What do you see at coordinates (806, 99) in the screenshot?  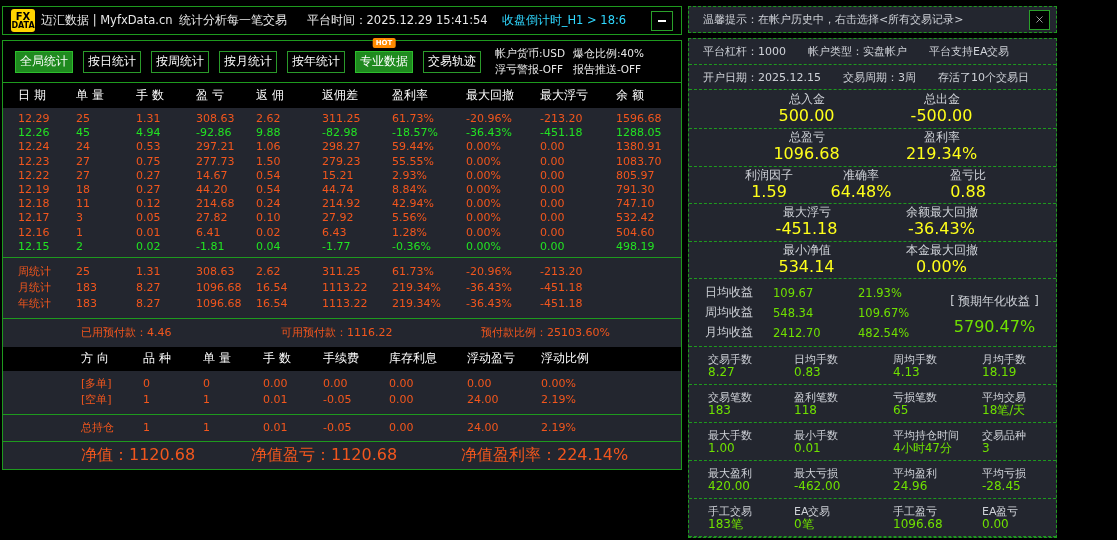 I see `stat-label: 总入金` at bounding box center [806, 99].